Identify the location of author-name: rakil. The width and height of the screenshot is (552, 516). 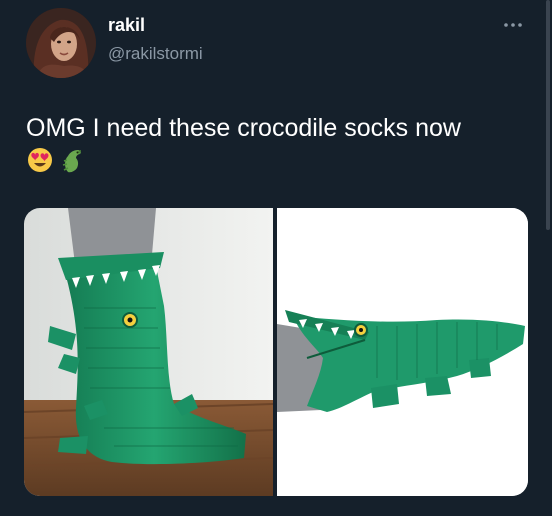
(126, 25).